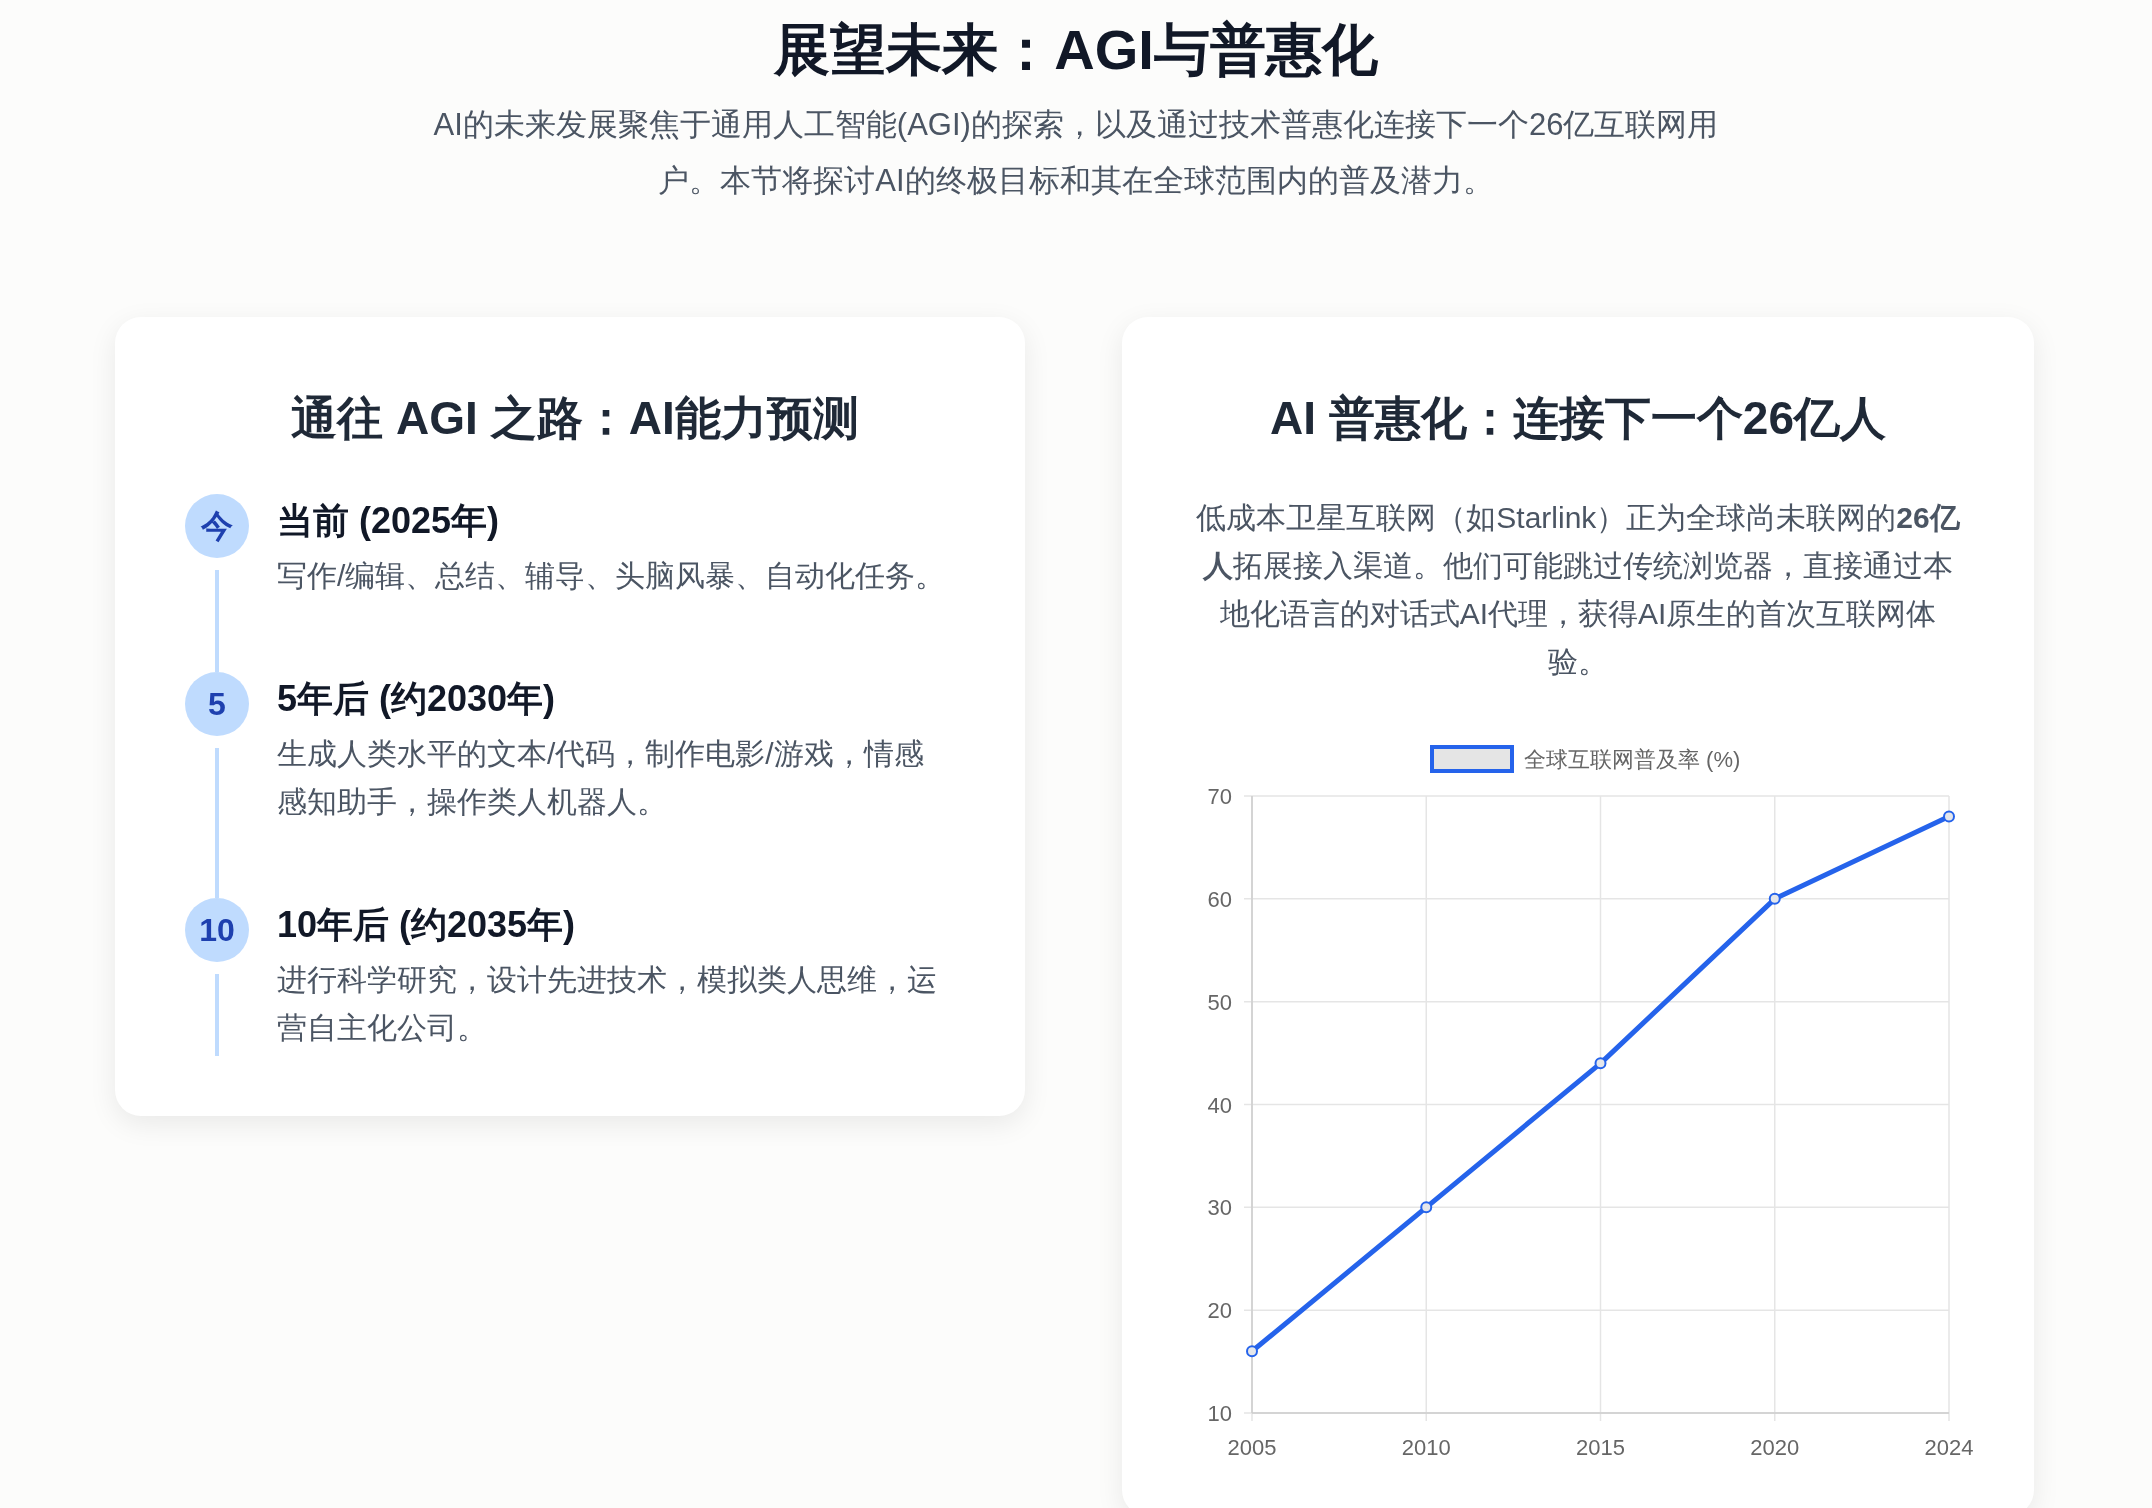 Image resolution: width=2152 pixels, height=1508 pixels. Describe the element at coordinates (607, 1003) in the screenshot. I see `timeline-text: 进行科学研究，设计先进技术，模拟类人思维，运营自主化公司。` at that location.